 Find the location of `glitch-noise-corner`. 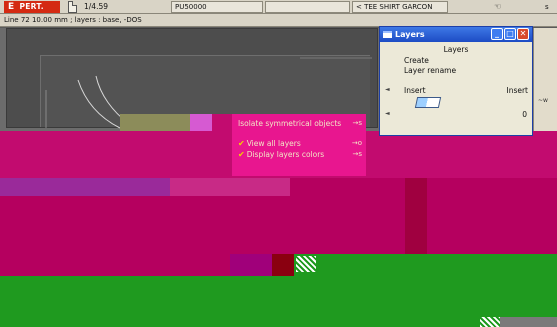

glitch-noise-corner is located at coordinates (490, 322).